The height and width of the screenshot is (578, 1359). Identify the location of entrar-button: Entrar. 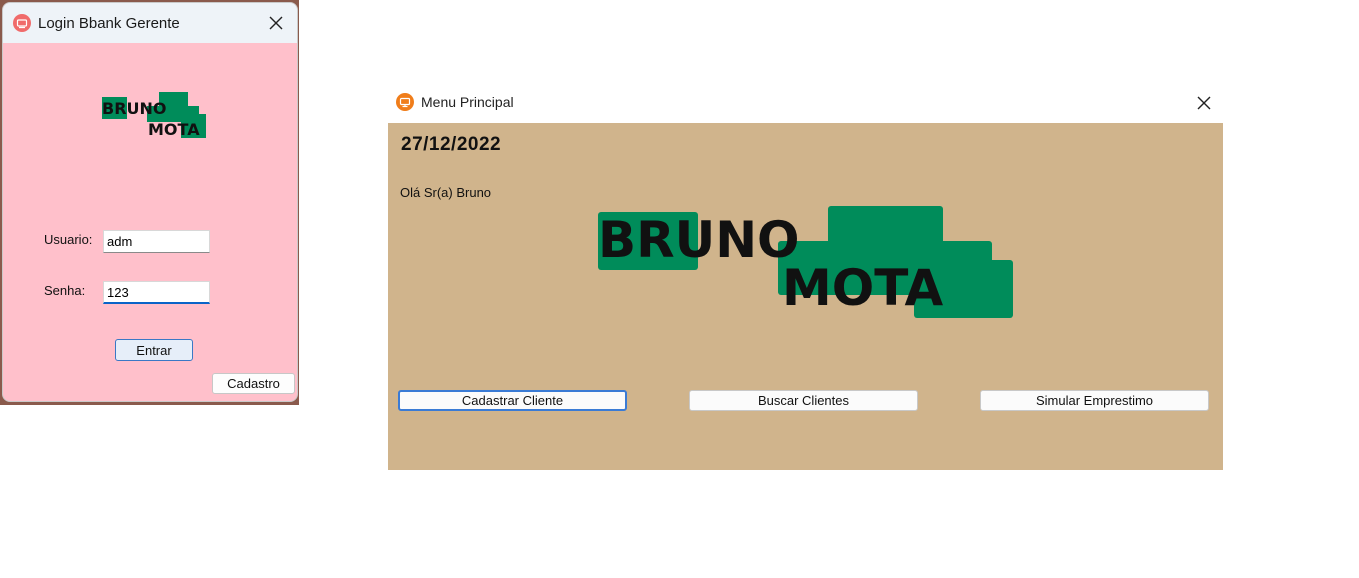
(154, 350).